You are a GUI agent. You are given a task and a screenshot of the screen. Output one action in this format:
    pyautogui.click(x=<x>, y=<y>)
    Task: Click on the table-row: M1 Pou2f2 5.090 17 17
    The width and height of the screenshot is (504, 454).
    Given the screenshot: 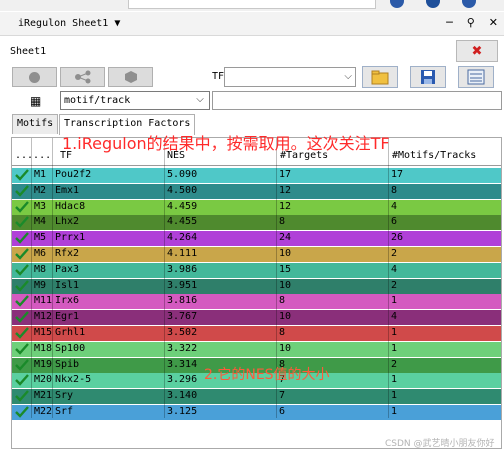 What is the action you would take?
    pyautogui.click(x=256, y=175)
    